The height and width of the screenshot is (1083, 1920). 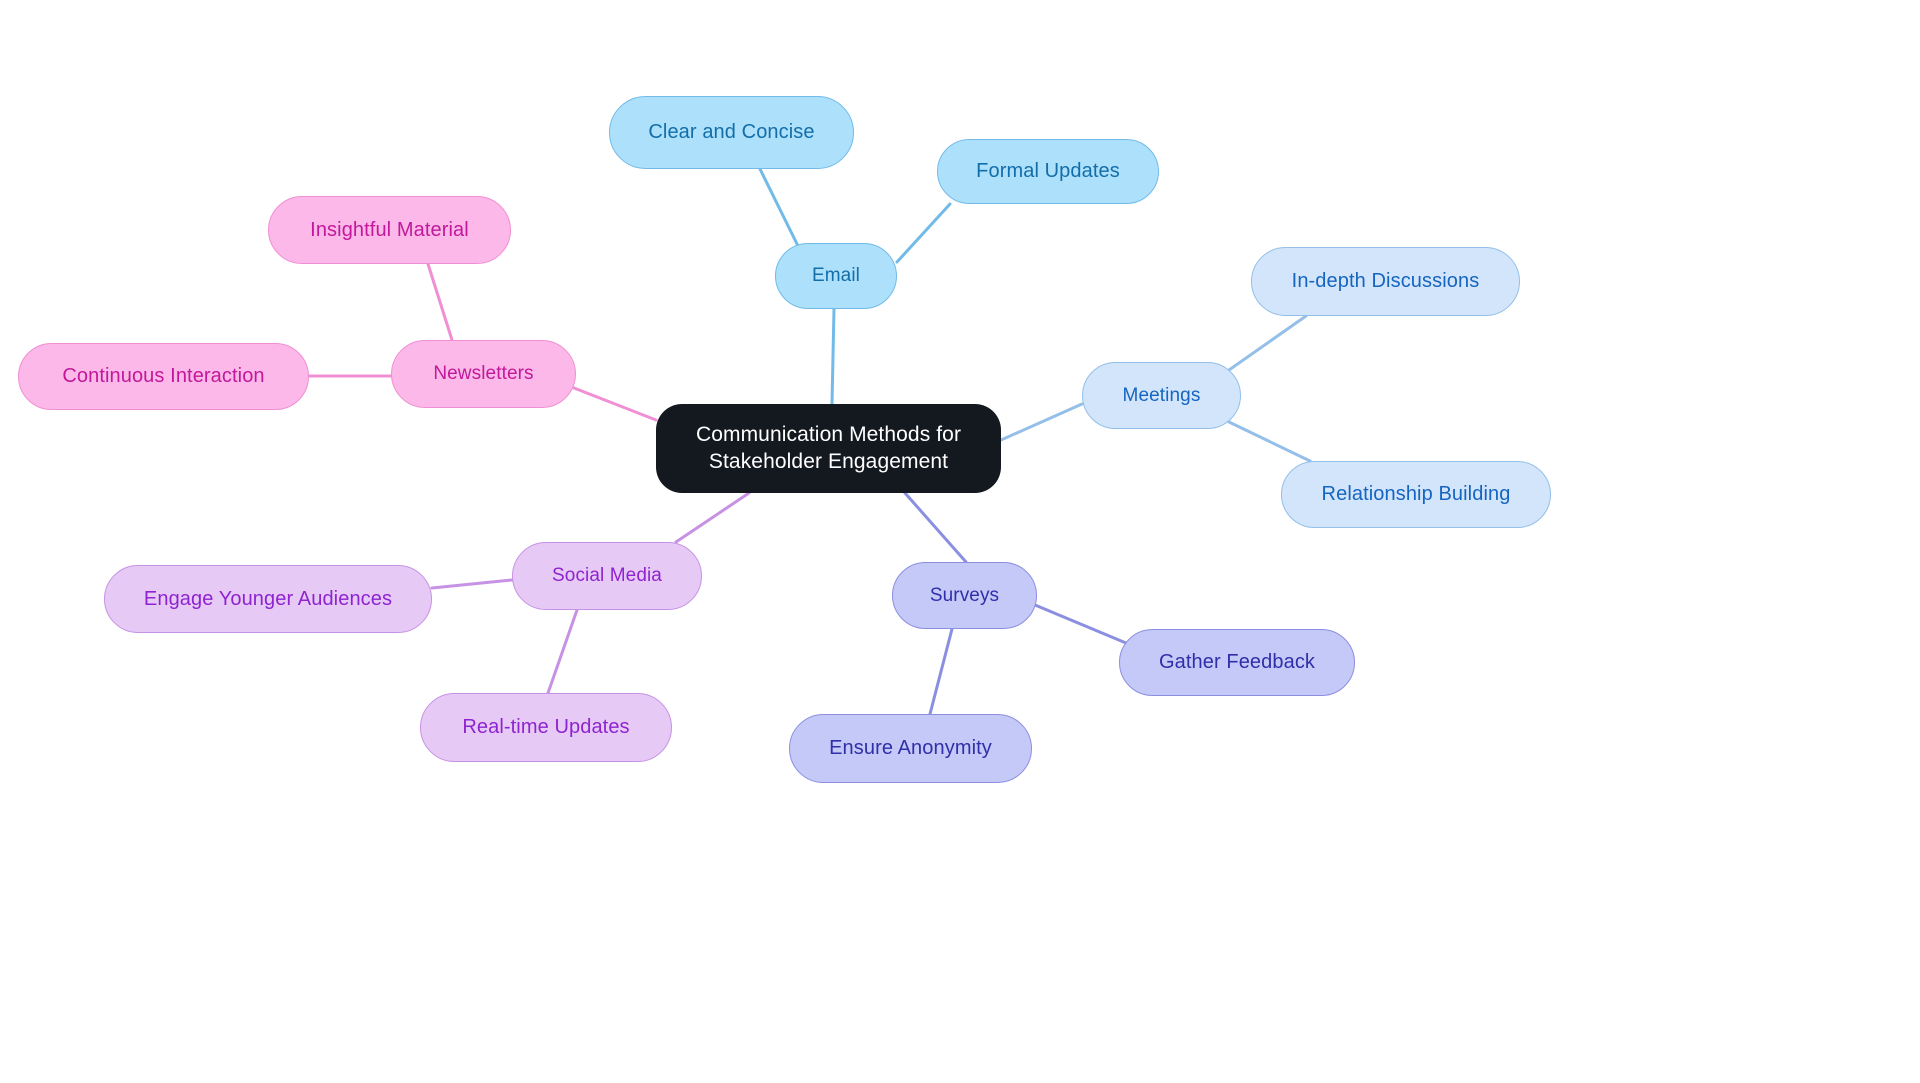 I want to click on edge-root-to-meetings, so click(x=1041, y=422).